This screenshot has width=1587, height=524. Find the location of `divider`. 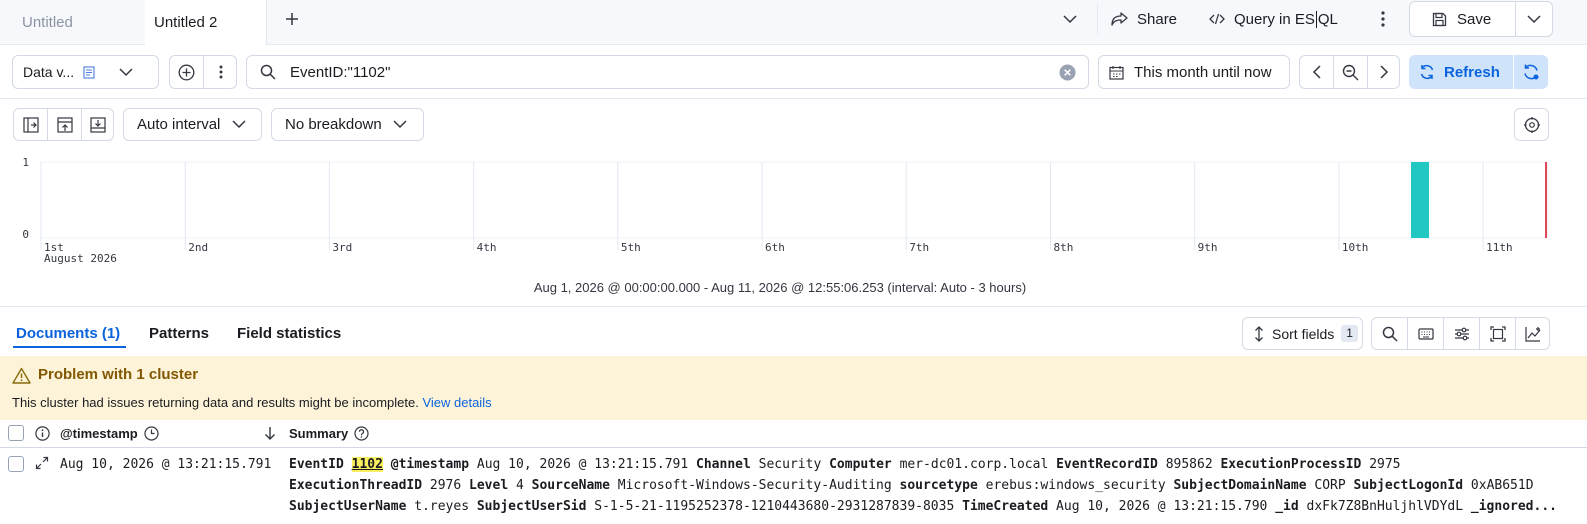

divider is located at coordinates (1097, 19).